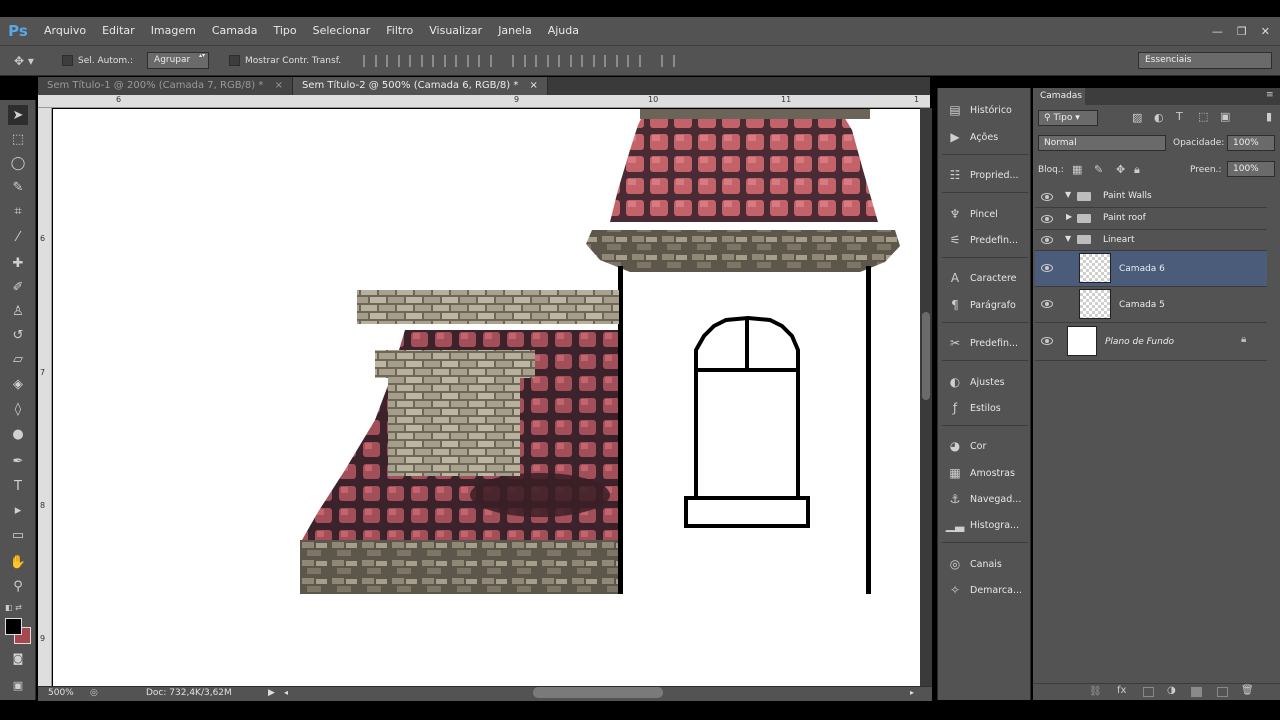  Describe the element at coordinates (1148, 692) in the screenshot. I see `add-mask-icon` at that location.